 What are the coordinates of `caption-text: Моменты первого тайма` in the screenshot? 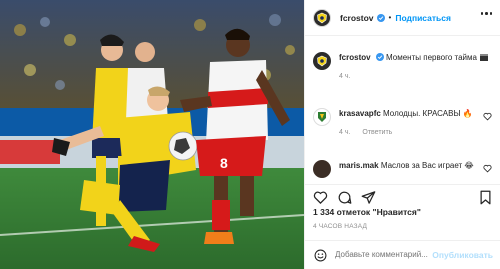 It's located at (431, 57).